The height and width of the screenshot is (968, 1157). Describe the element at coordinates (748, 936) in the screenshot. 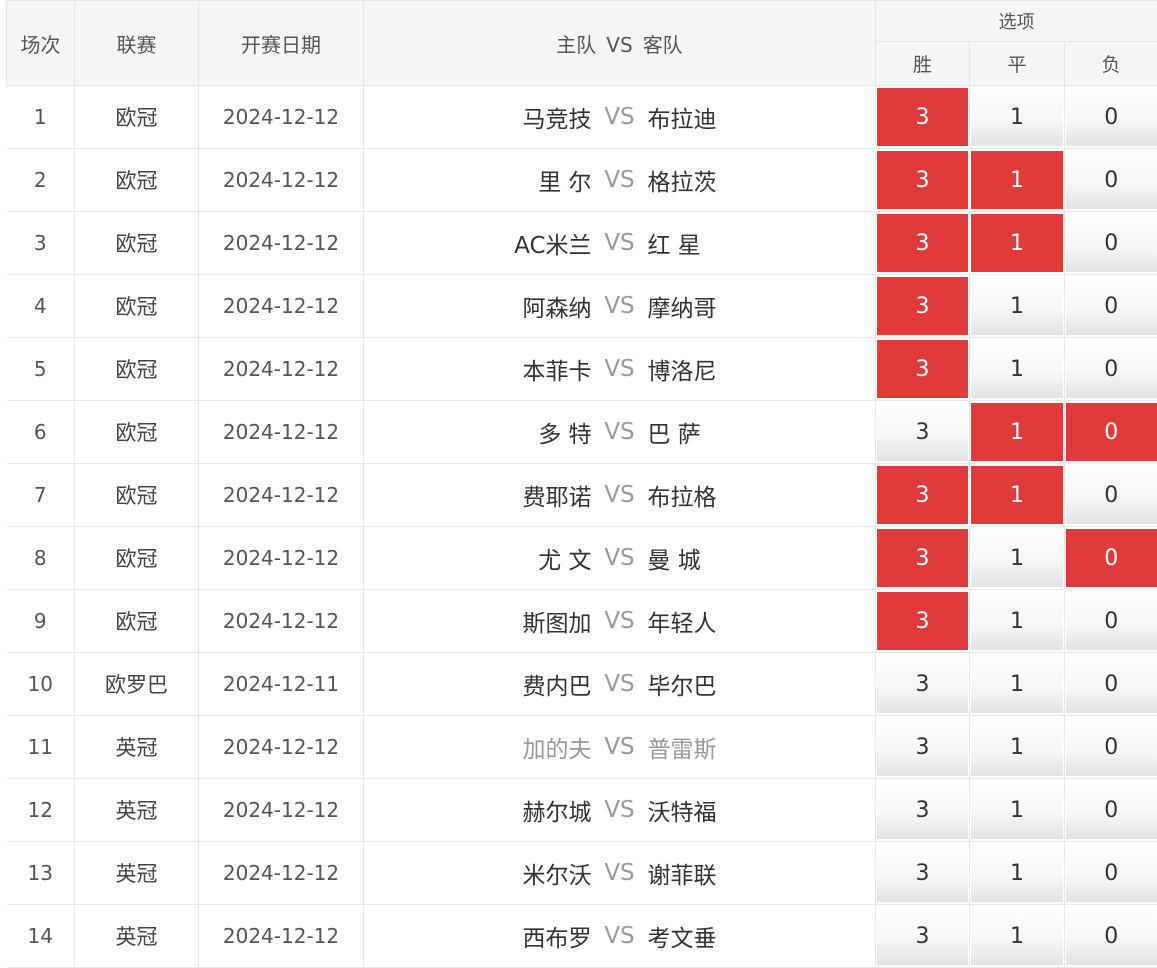

I see `away-team: 考文垂` at that location.